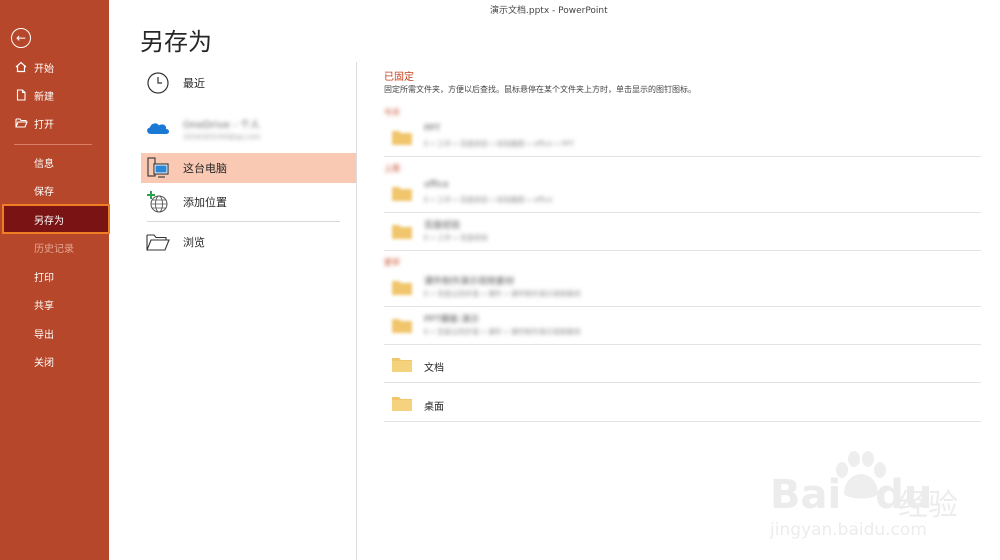 This screenshot has height=560, width=1000. Describe the element at coordinates (469, 282) in the screenshot. I see `folder-name: 课件制作演示视频素材` at that location.